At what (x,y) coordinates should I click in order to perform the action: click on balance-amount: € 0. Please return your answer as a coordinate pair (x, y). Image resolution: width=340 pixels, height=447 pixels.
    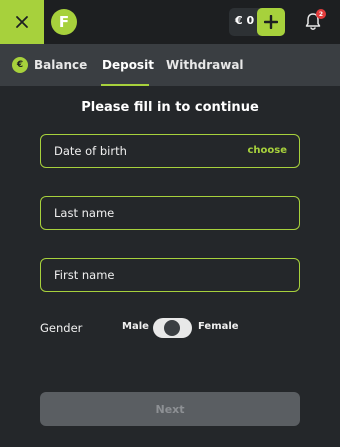
    Looking at the image, I should click on (245, 20).